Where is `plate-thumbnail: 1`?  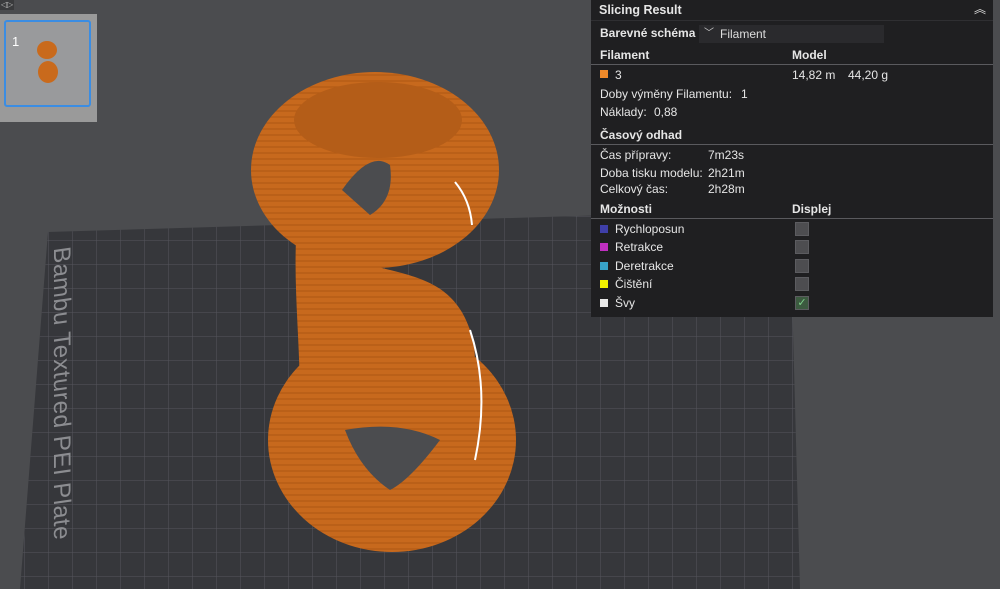
plate-thumbnail: 1 is located at coordinates (48, 68).